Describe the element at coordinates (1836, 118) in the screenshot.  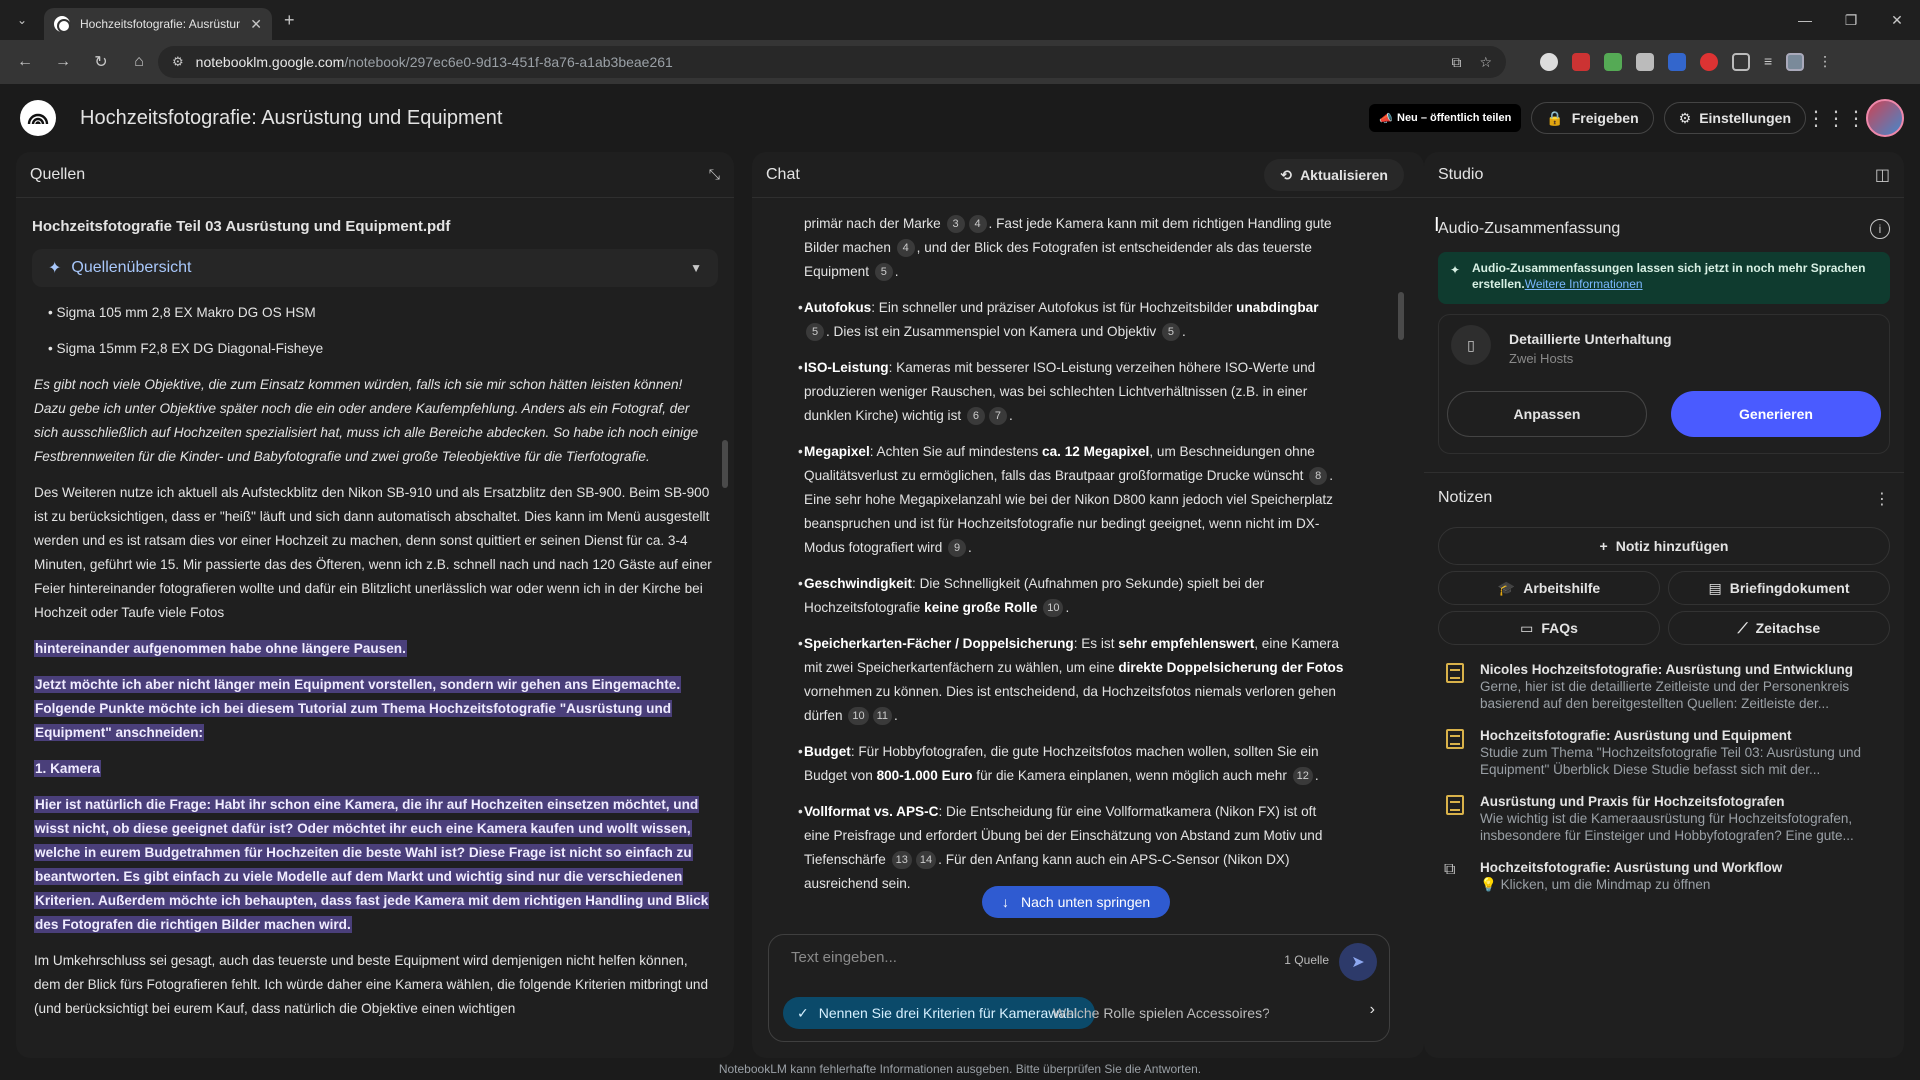
I see `apps-grid-icon: ⋮⋮⋮` at that location.